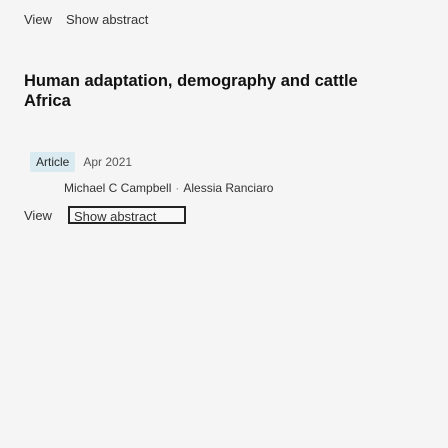  I want to click on author-link: Alessia Ranciaro, so click(228, 188).